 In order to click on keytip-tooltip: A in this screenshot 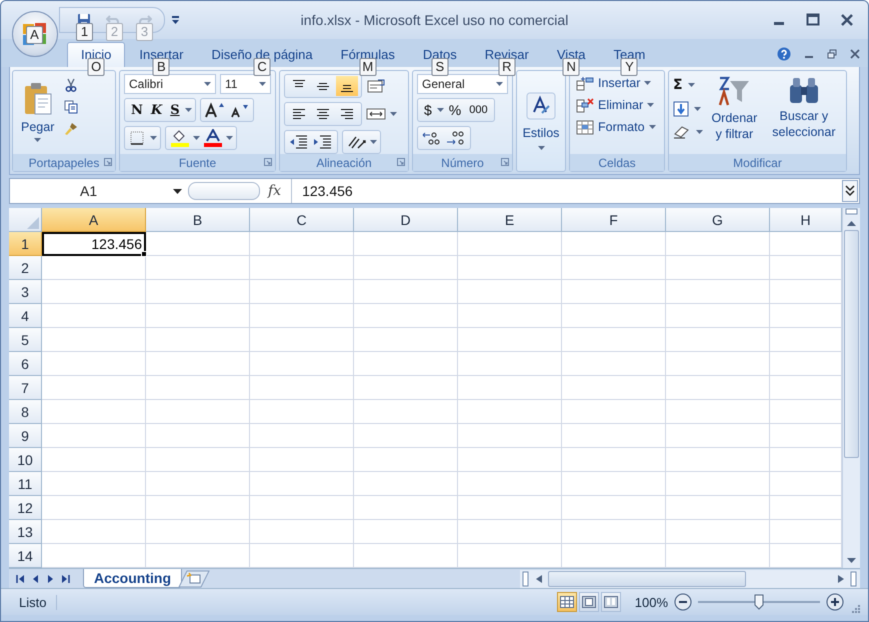, I will do `click(34, 35)`.